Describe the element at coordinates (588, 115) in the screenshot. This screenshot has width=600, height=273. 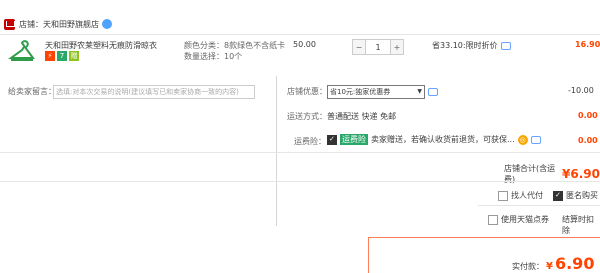
I see `shipping-amount: 0.00` at that location.